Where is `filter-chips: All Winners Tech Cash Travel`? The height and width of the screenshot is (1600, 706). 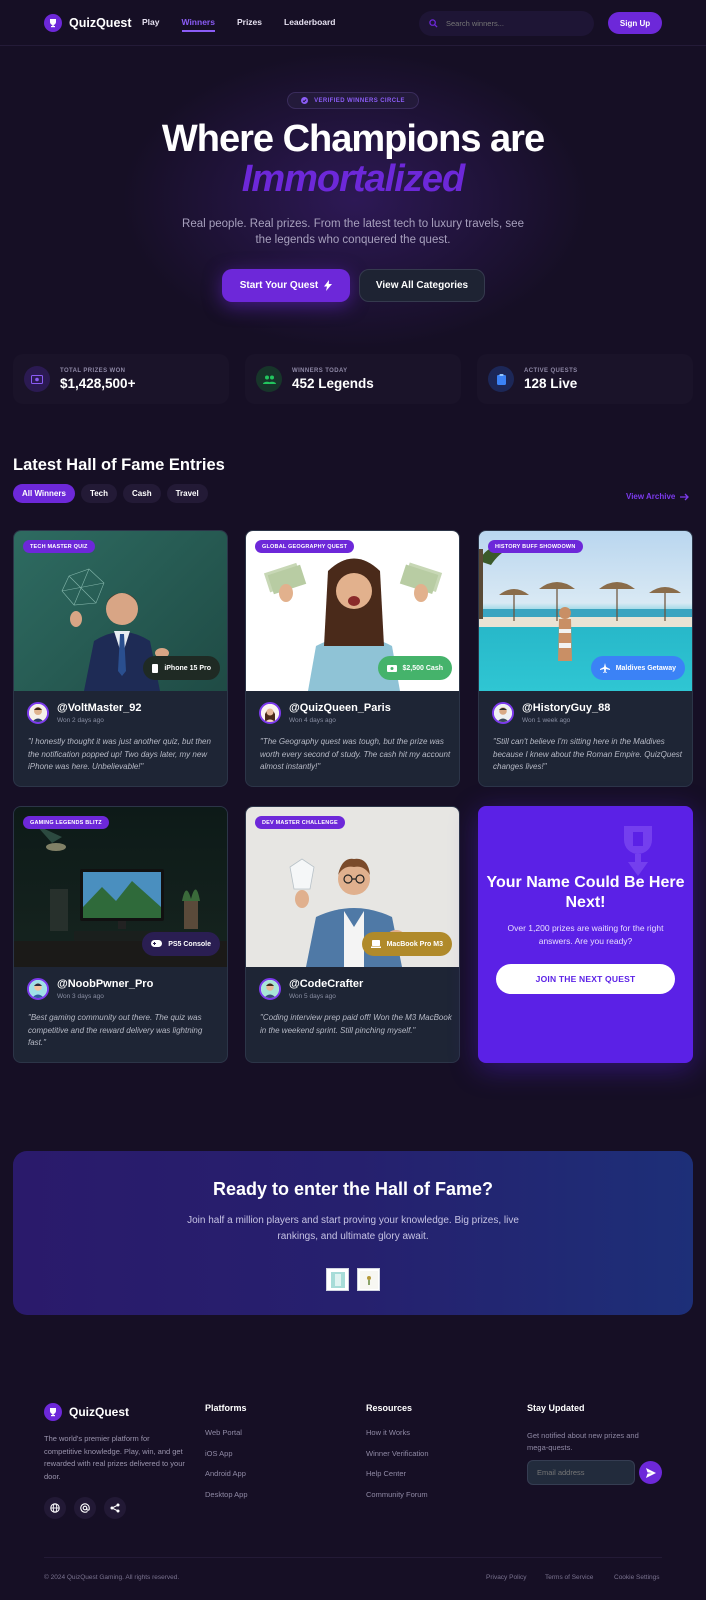 filter-chips: All Winners Tech Cash Travel is located at coordinates (110, 493).